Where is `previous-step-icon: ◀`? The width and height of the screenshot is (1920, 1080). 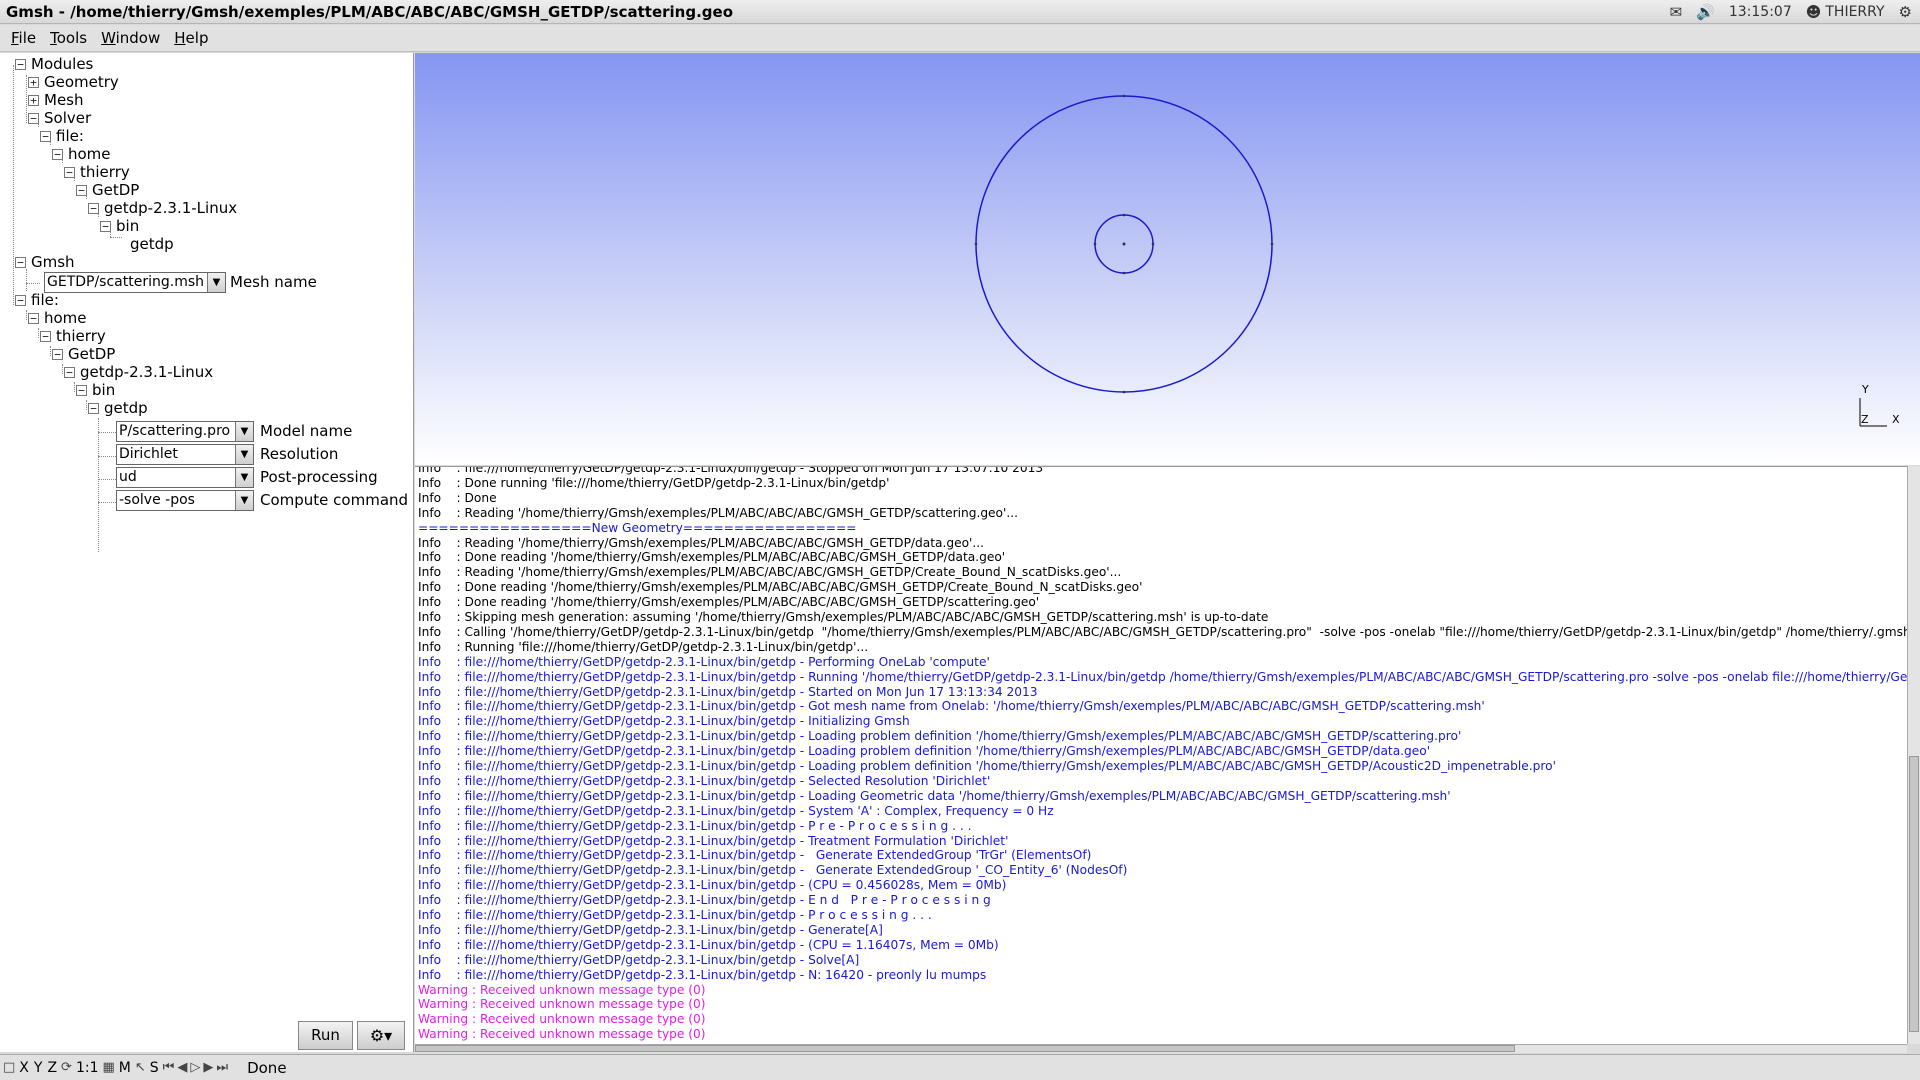
previous-step-icon: ◀ is located at coordinates (182, 1067).